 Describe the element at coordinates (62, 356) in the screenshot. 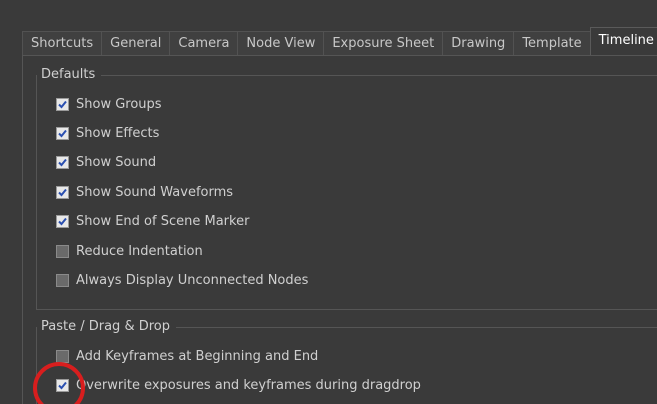

I see `add-keyframes-checkbox` at that location.